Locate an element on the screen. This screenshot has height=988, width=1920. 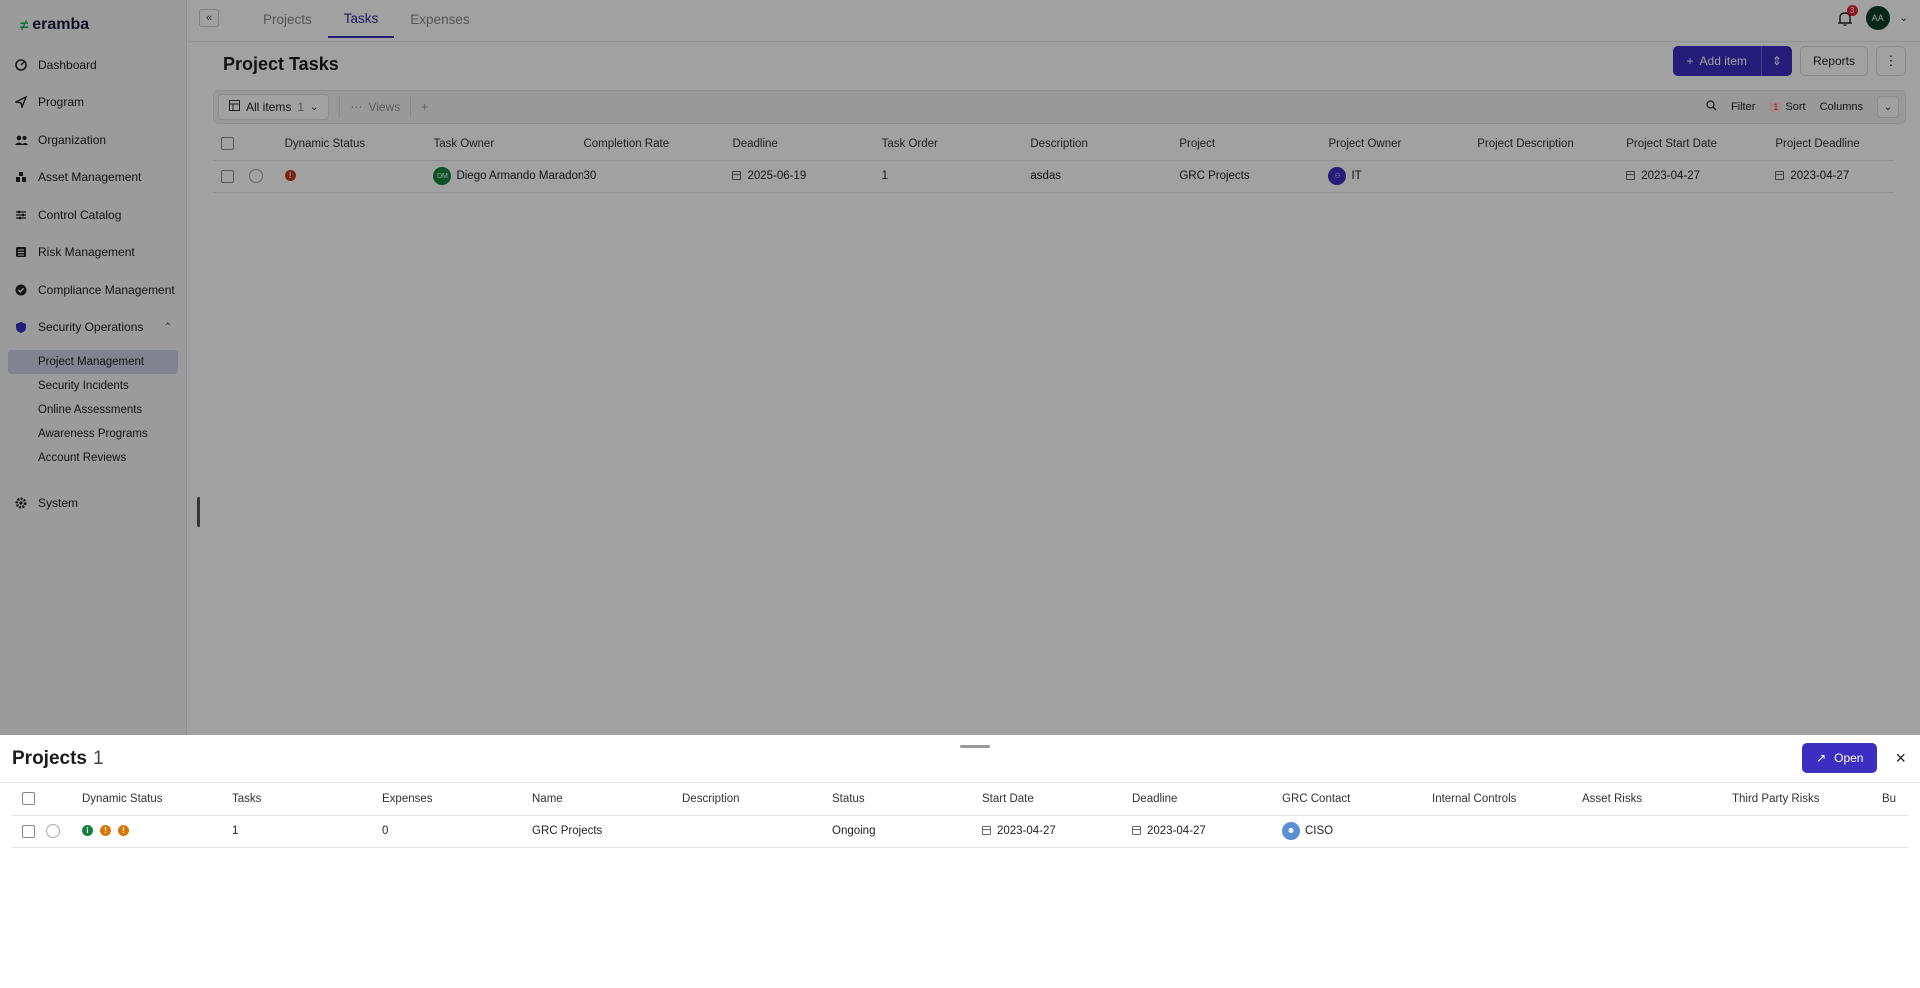
col-grc-contact: GRC Contact is located at coordinates (1357, 799).